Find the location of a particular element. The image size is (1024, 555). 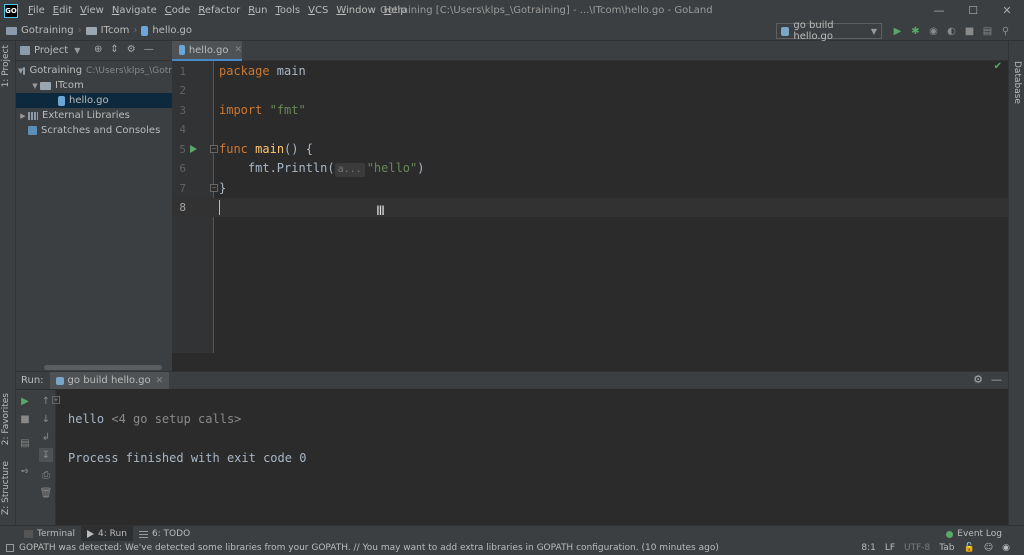

menu-run: Run is located at coordinates (257, 10).